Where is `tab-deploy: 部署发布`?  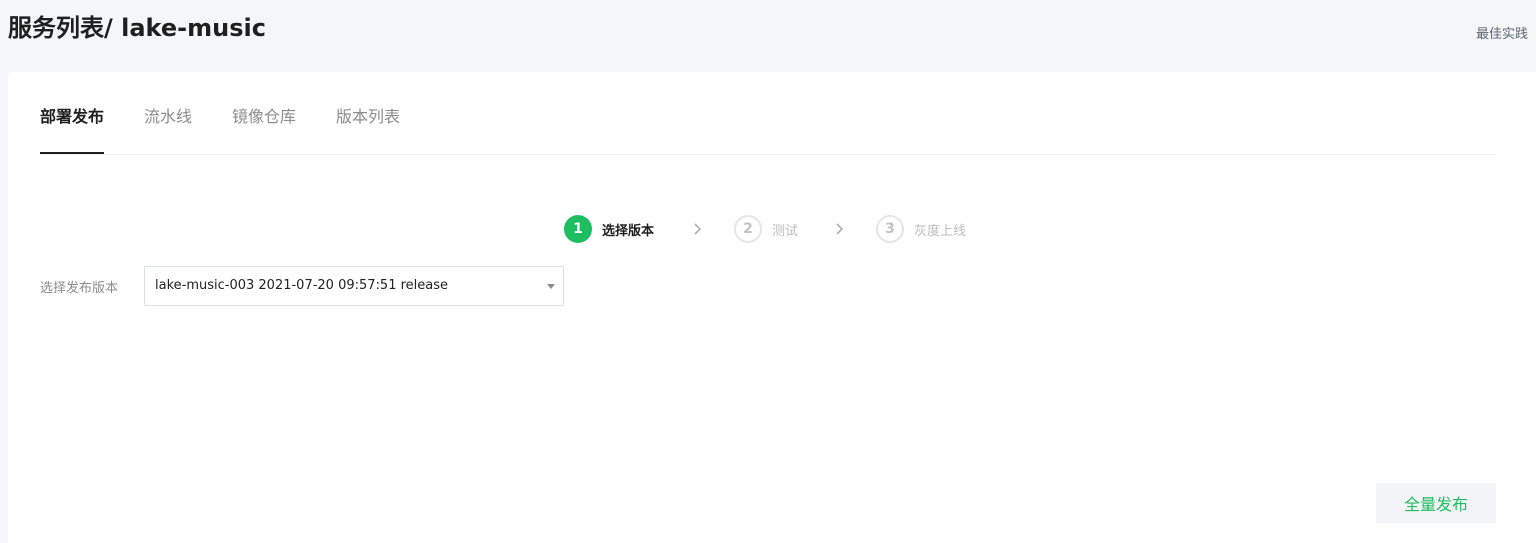
tab-deploy: 部署发布 is located at coordinates (72, 117).